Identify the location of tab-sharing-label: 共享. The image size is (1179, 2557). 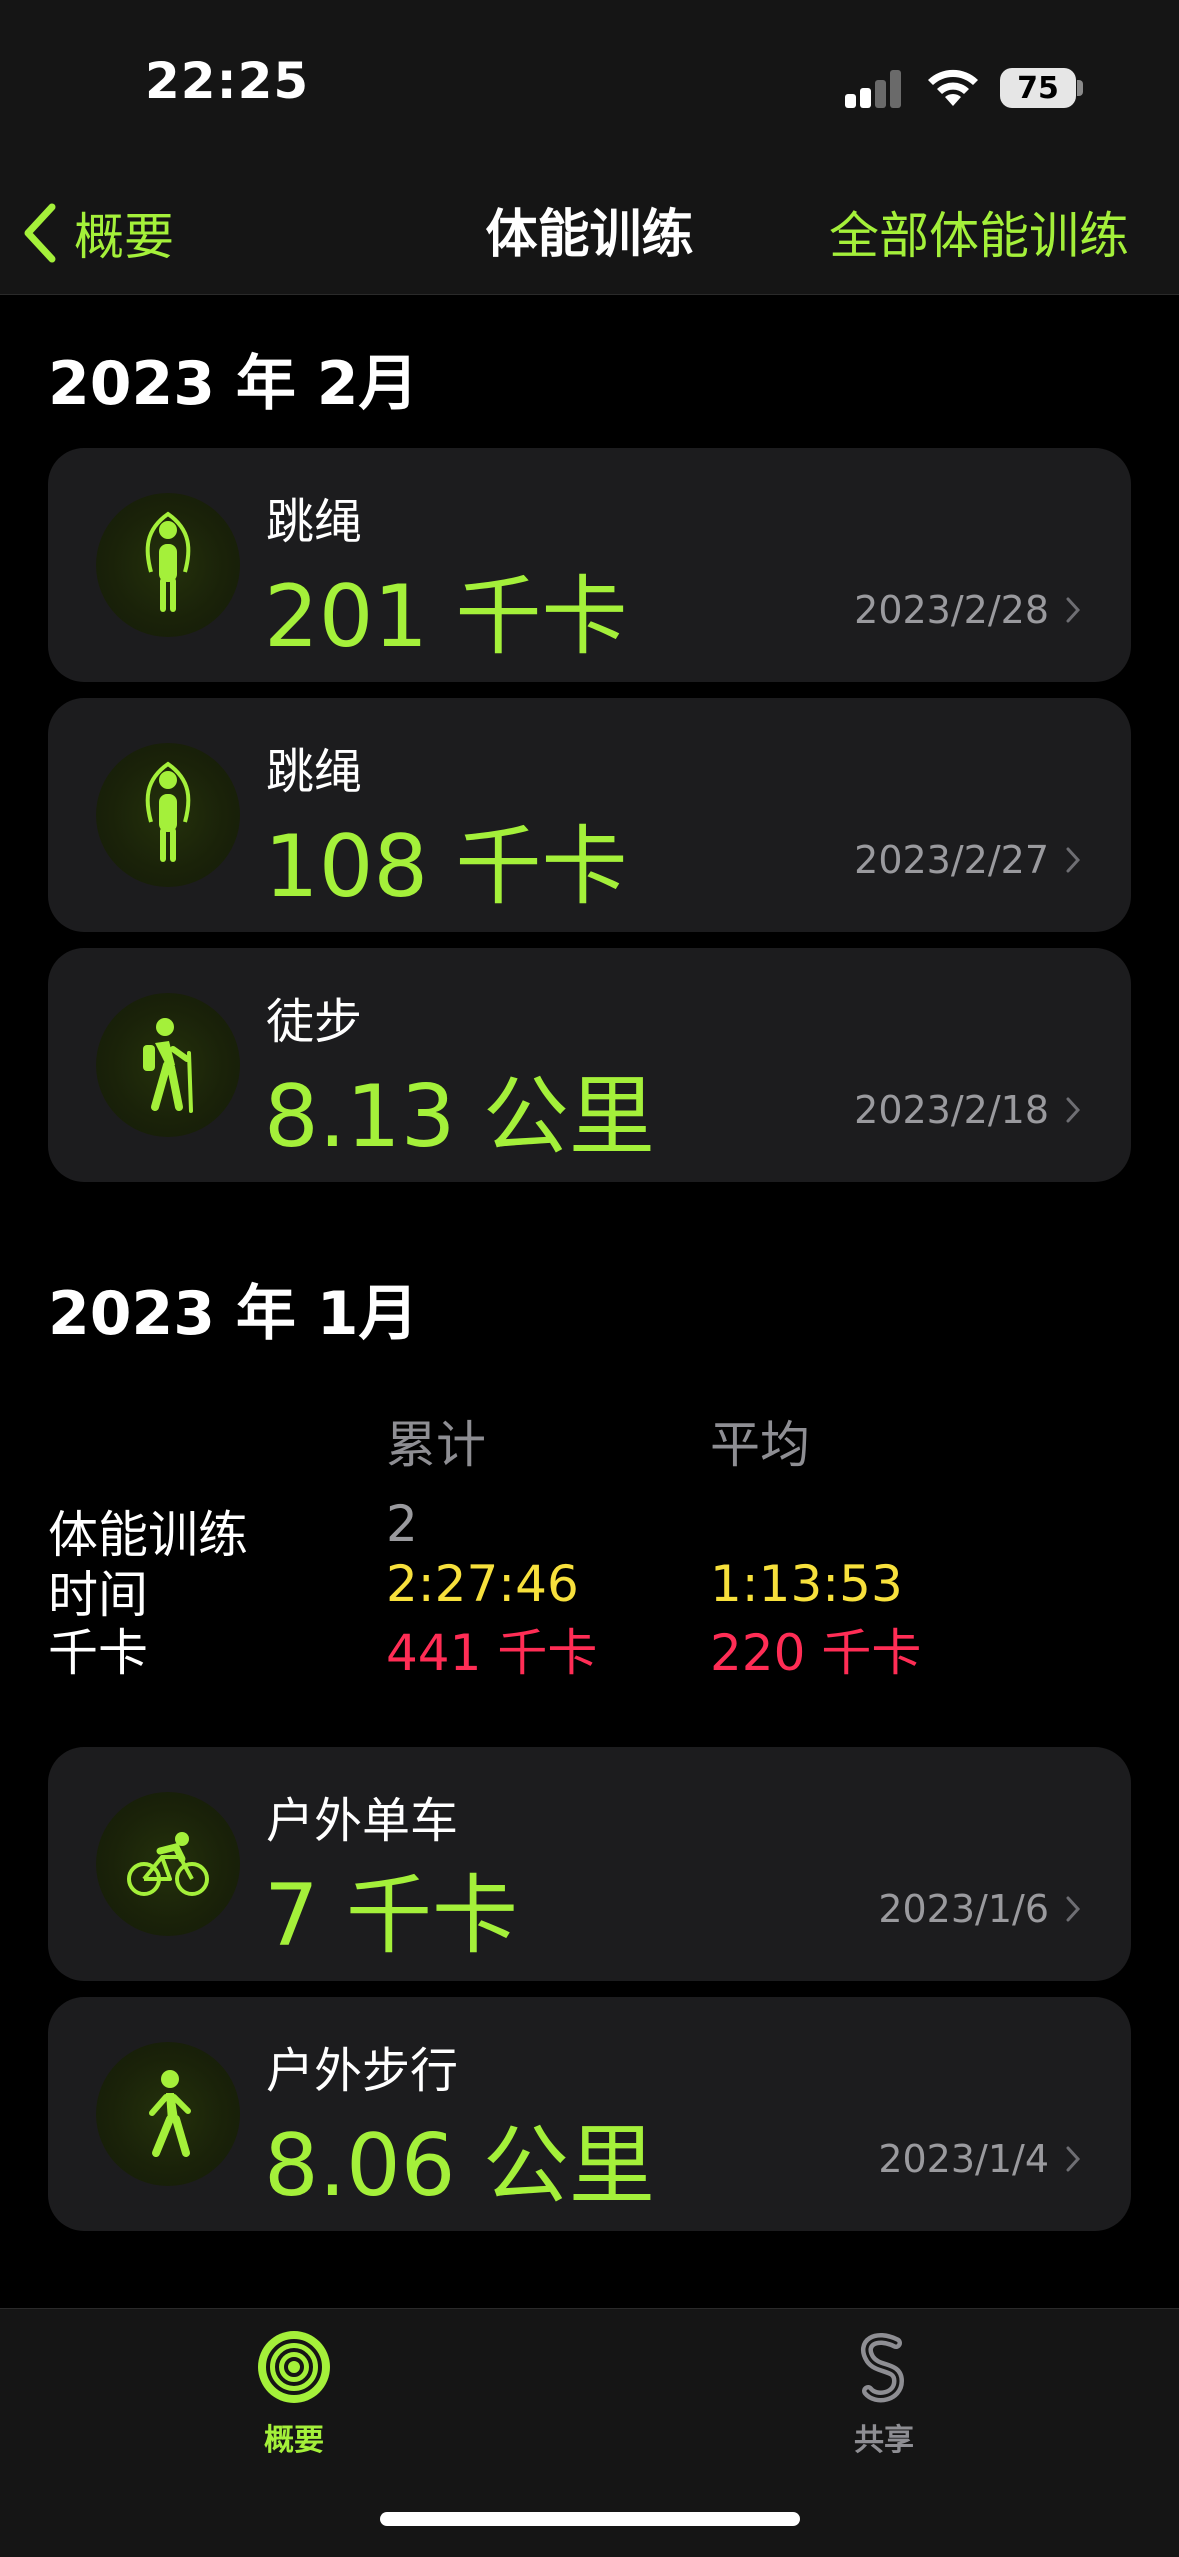
(884, 2440).